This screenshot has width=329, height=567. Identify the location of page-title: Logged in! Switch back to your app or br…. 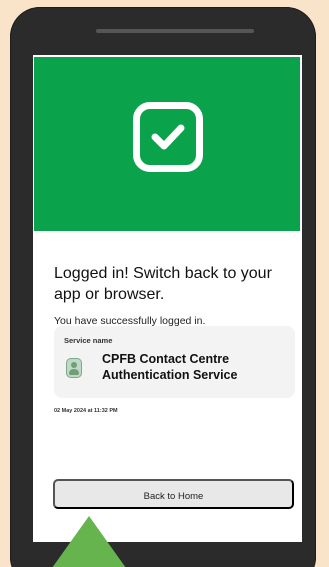
(163, 283).